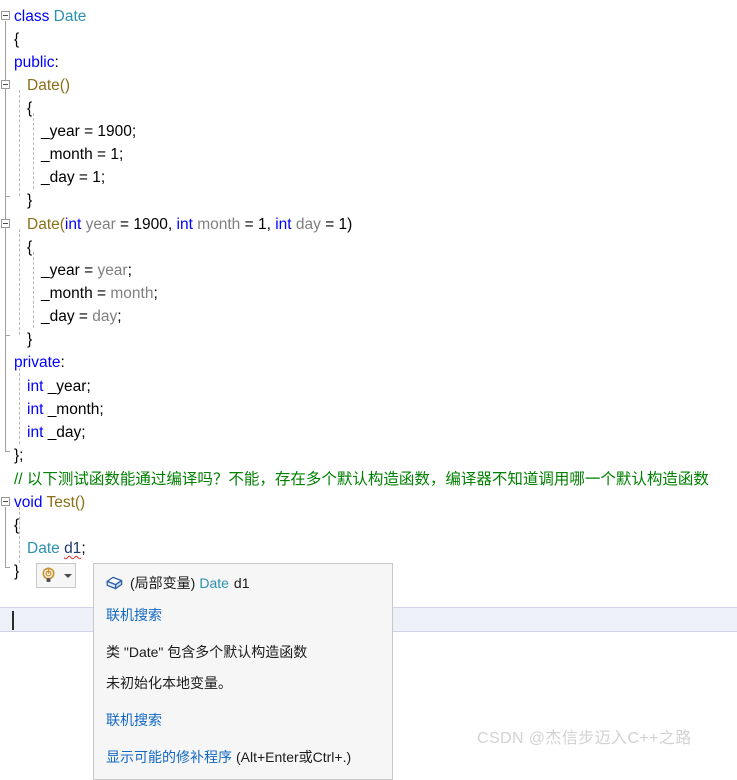 The width and height of the screenshot is (737, 780). I want to click on tooltip-online-search-link-2-row: 联机搜索, so click(243, 720).